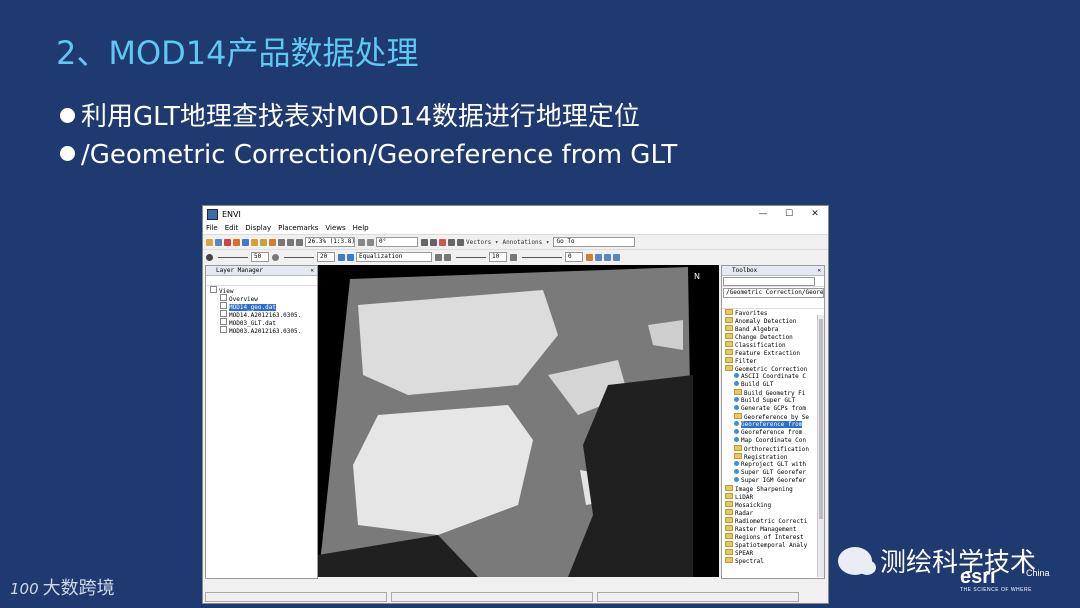 Image resolution: width=1080 pixels, height=608 pixels. Describe the element at coordinates (272, 242) in the screenshot. I see `fly-icon` at that location.